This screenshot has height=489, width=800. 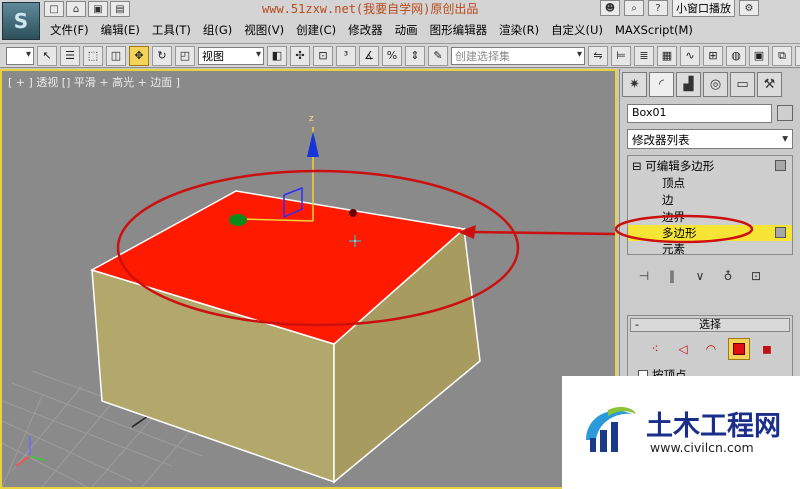 I want to click on app-logo-button: S, so click(x=21, y=21).